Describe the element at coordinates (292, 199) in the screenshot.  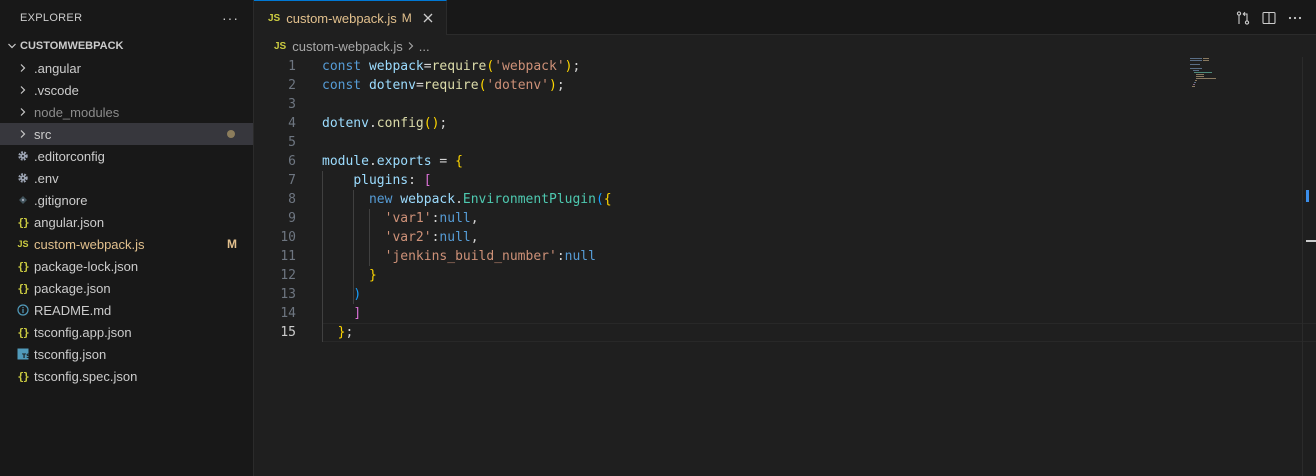
I see `line-number: 8` at that location.